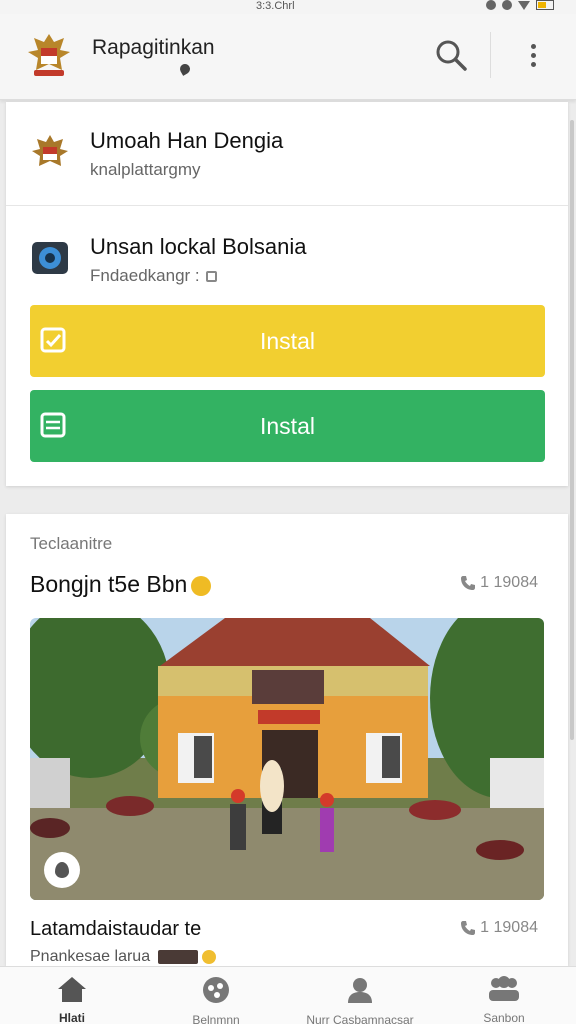 This screenshot has height=1024, width=576. I want to click on app-title: Umoah Han Dengia, so click(187, 140).